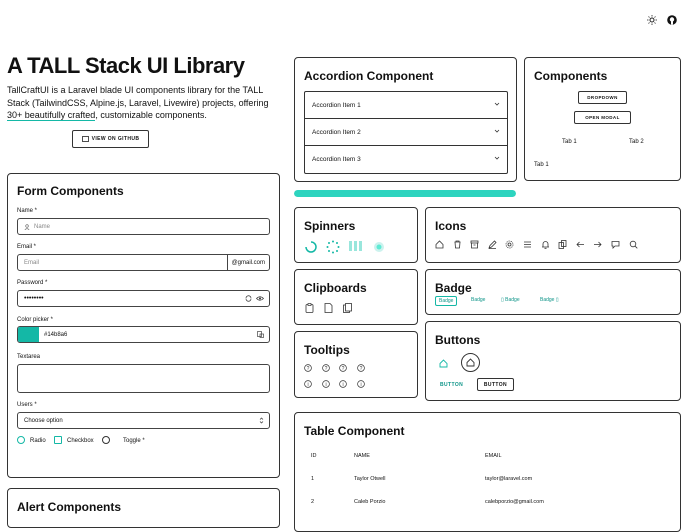 Image resolution: width=688 pixels, height=532 pixels. Describe the element at coordinates (354, 431) in the screenshot. I see `table-title: Table Component` at that location.